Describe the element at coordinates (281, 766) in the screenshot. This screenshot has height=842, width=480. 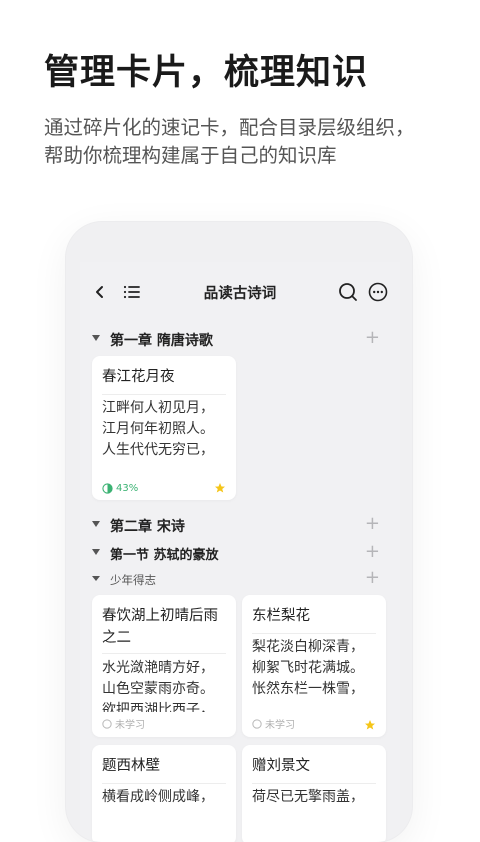
I see `card-title: 赠刘景文` at that location.